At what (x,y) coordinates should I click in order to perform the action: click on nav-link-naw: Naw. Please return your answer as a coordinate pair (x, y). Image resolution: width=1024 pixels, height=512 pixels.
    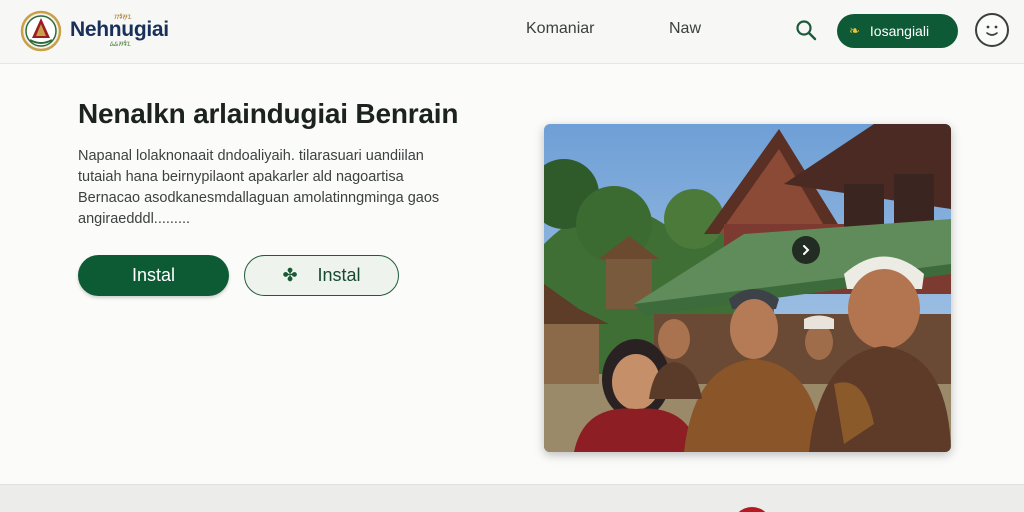
    Looking at the image, I should click on (685, 29).